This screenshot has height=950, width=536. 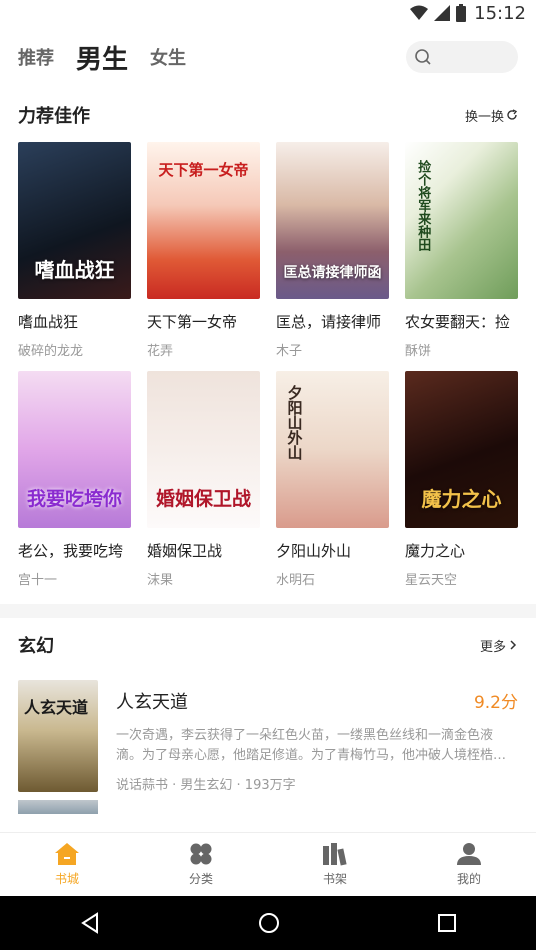 I want to click on category-icon, so click(x=201, y=854).